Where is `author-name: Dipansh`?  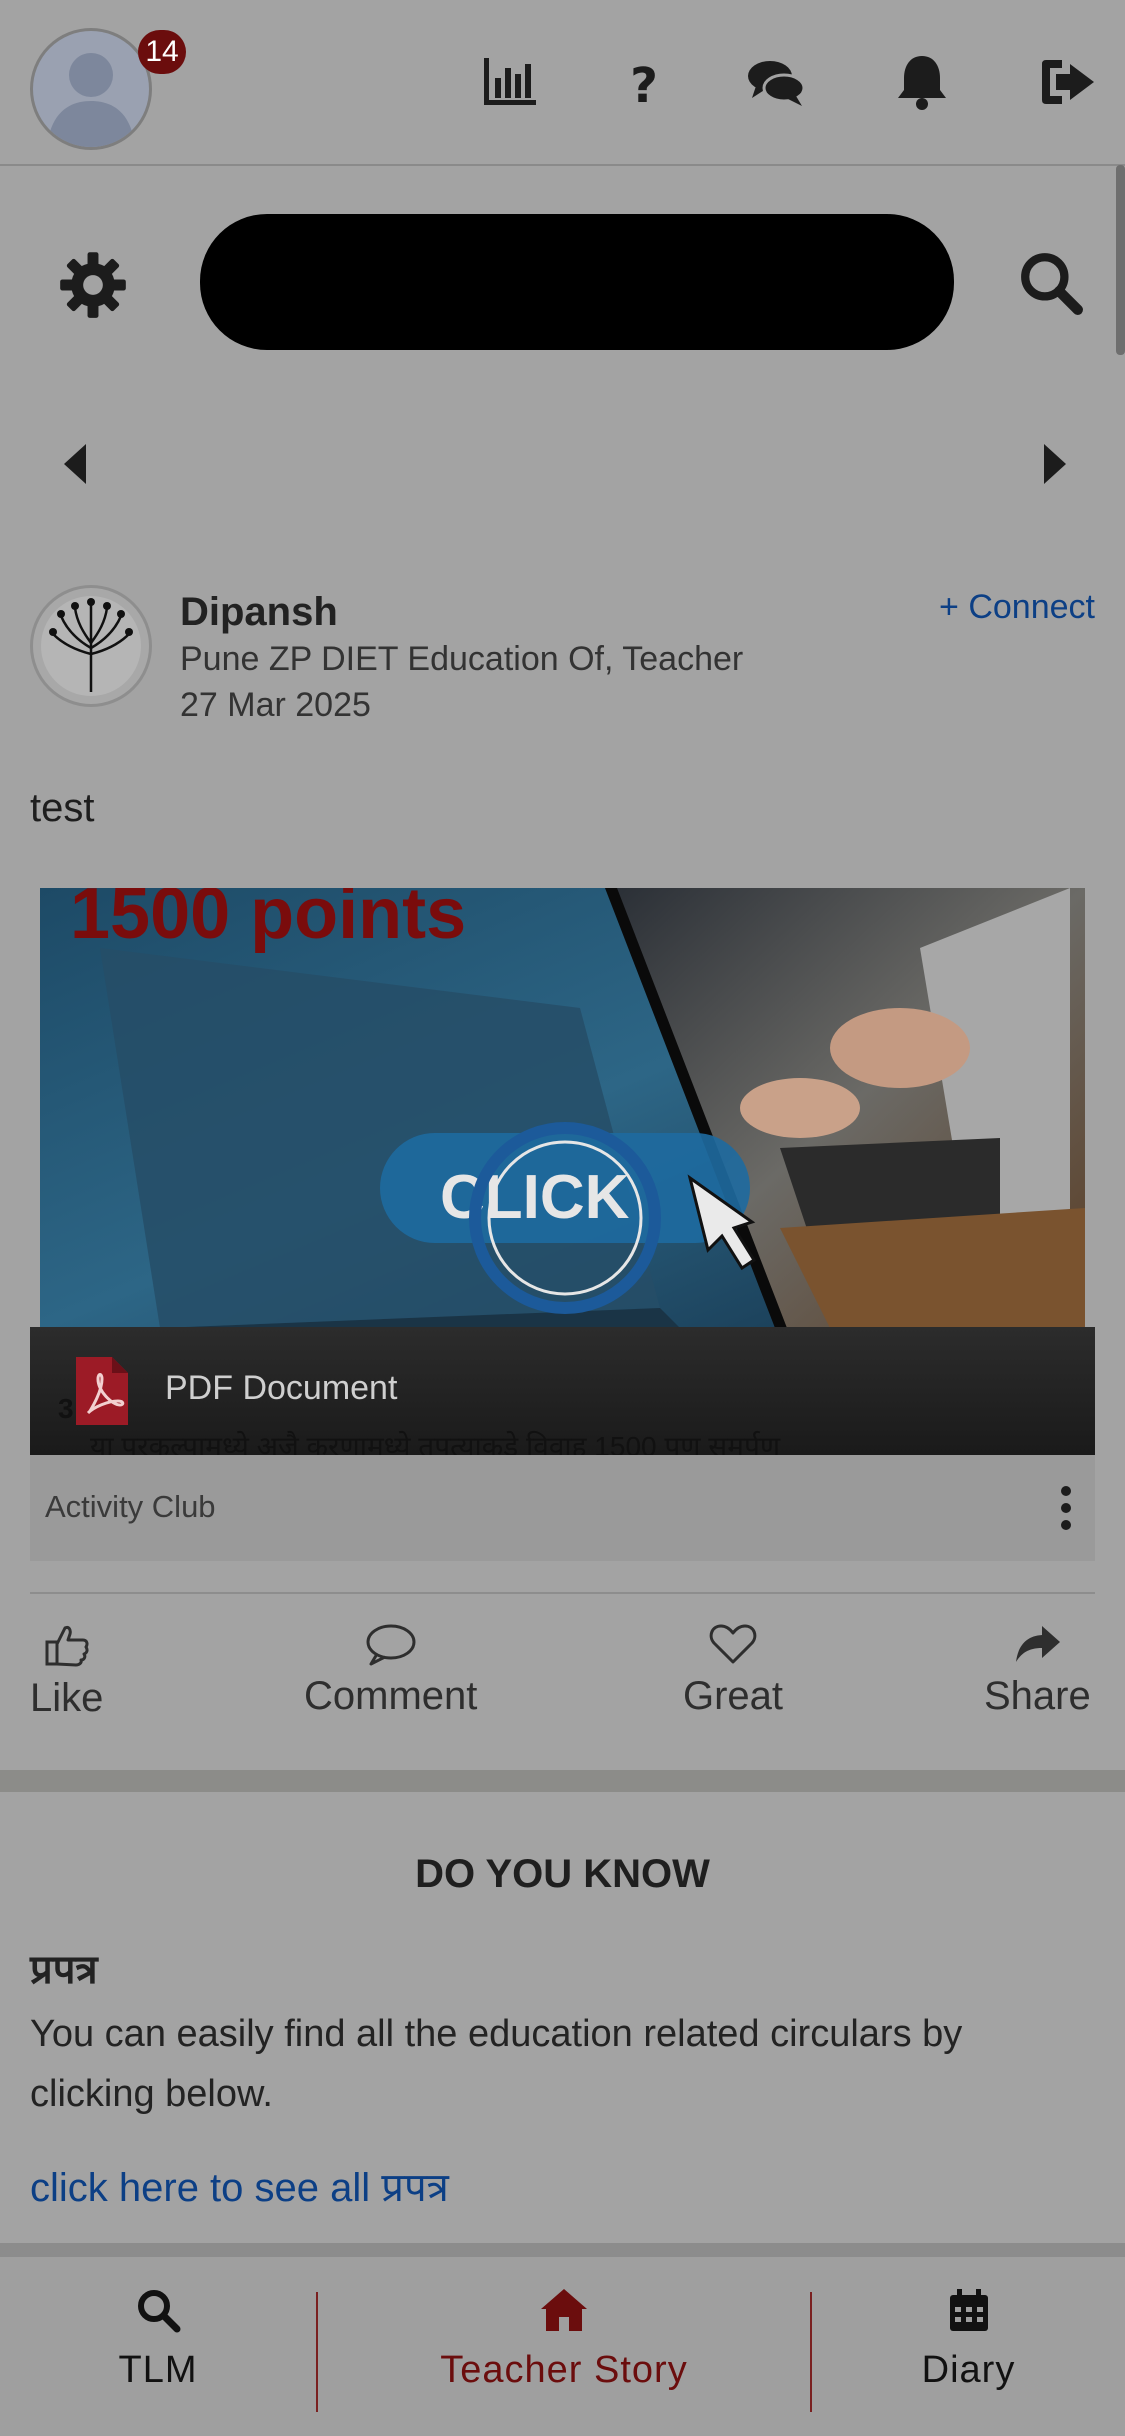
author-name: Dipansh is located at coordinates (259, 612).